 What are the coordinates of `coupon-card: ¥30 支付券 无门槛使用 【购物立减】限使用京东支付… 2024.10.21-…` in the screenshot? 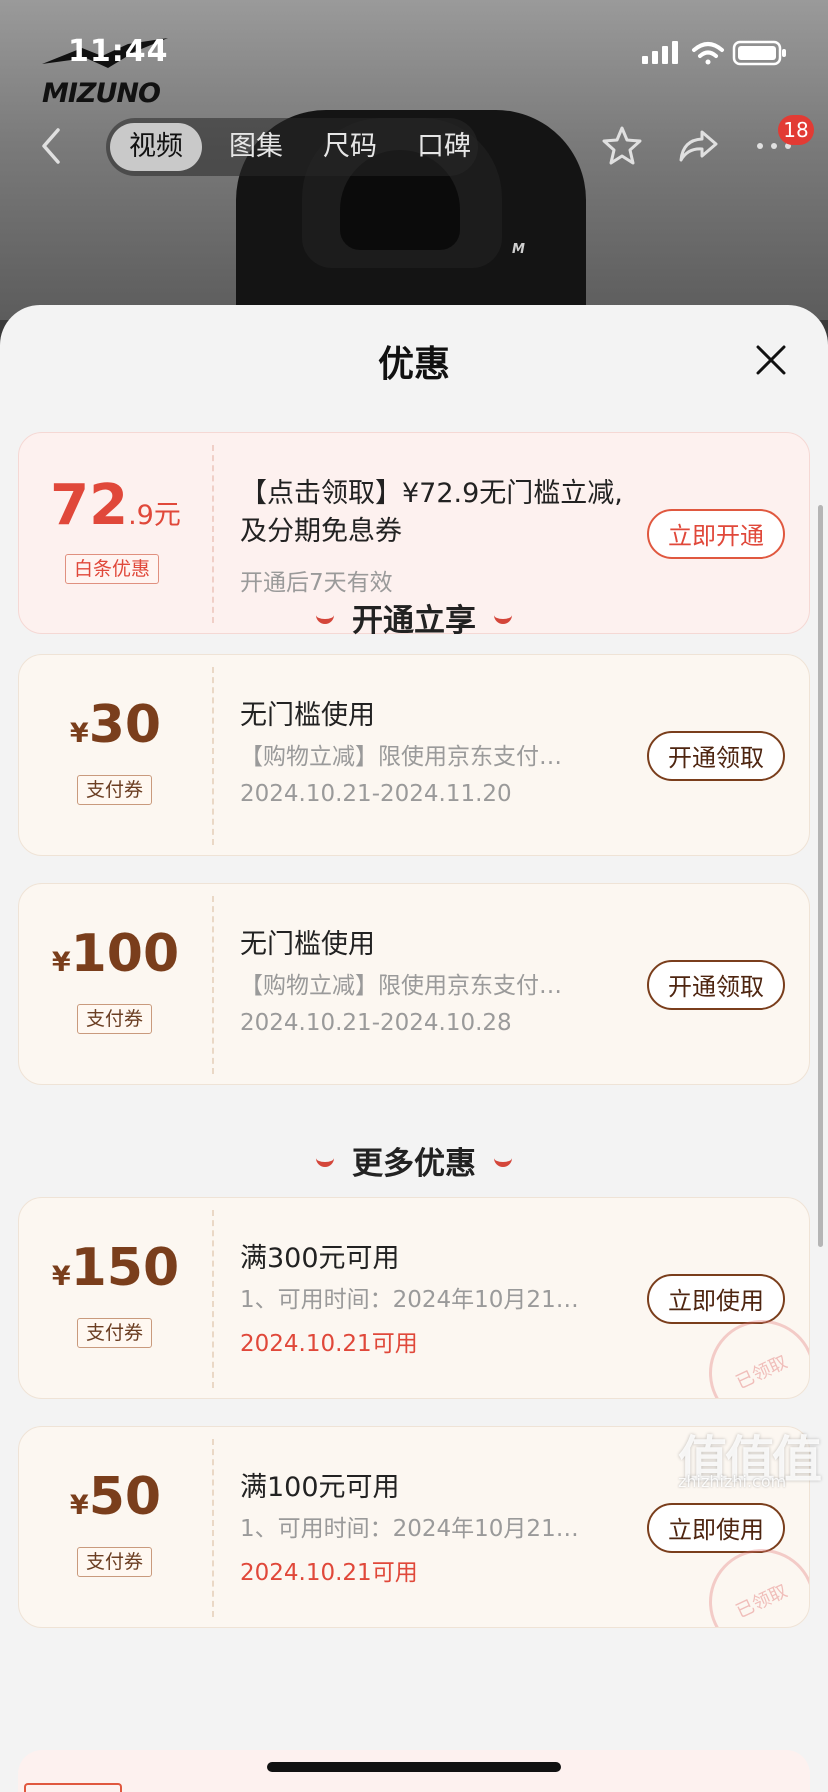 It's located at (414, 755).